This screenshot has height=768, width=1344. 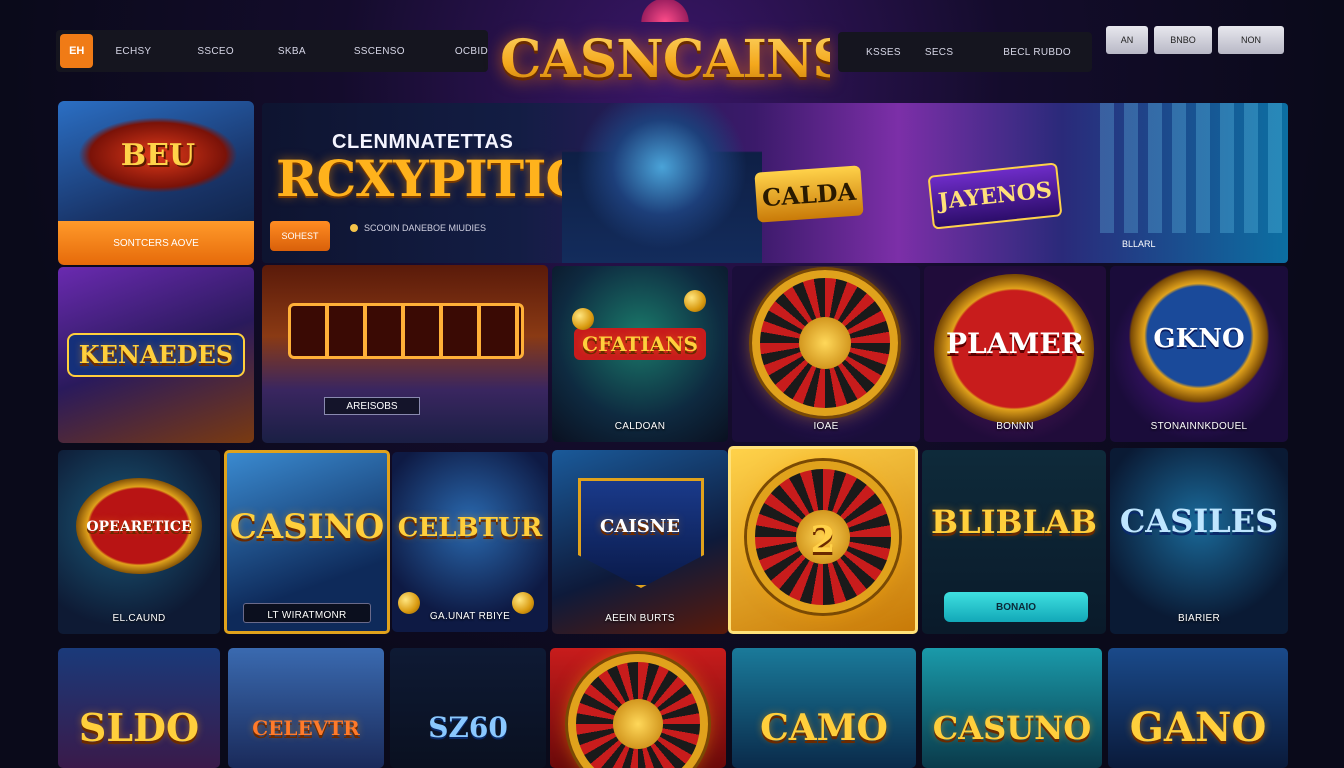 I want to click on game-label: EL.CAUND, so click(x=139, y=618).